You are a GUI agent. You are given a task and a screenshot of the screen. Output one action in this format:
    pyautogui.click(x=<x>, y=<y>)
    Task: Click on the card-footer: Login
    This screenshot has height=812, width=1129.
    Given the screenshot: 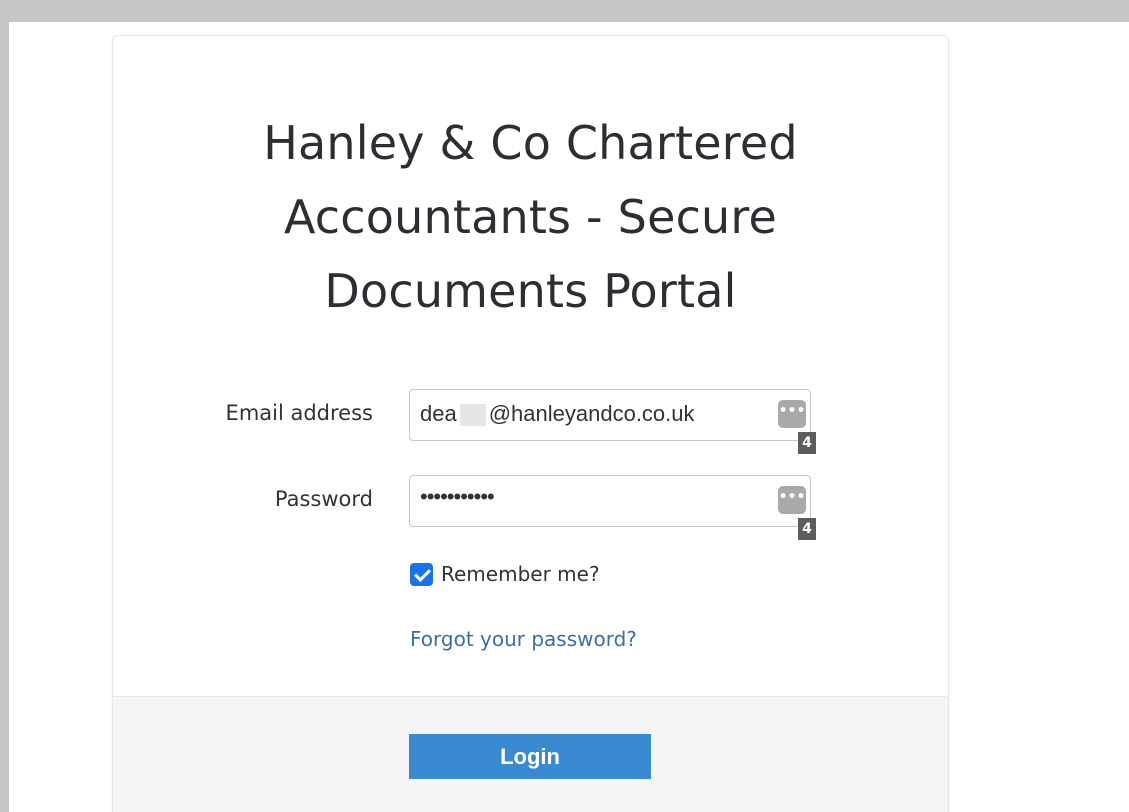 What is the action you would take?
    pyautogui.click(x=530, y=754)
    